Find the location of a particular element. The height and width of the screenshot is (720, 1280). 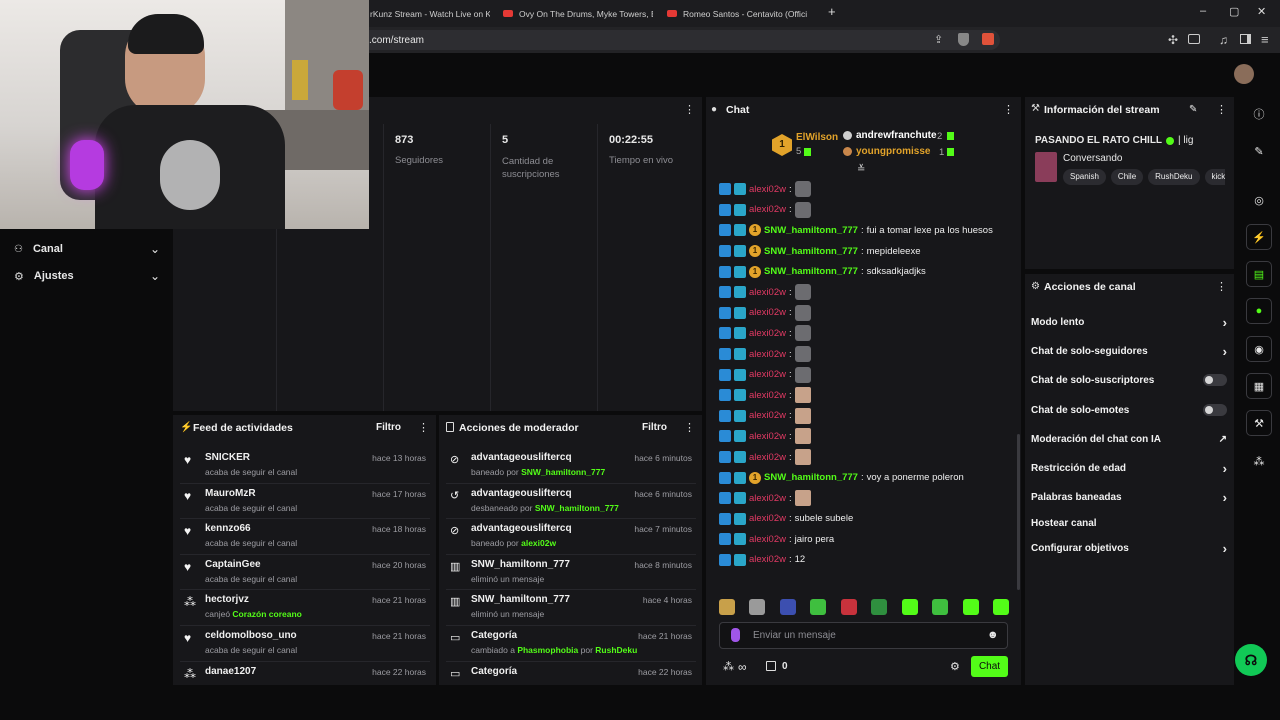

gifter-name: youngpromisse is located at coordinates (893, 151).